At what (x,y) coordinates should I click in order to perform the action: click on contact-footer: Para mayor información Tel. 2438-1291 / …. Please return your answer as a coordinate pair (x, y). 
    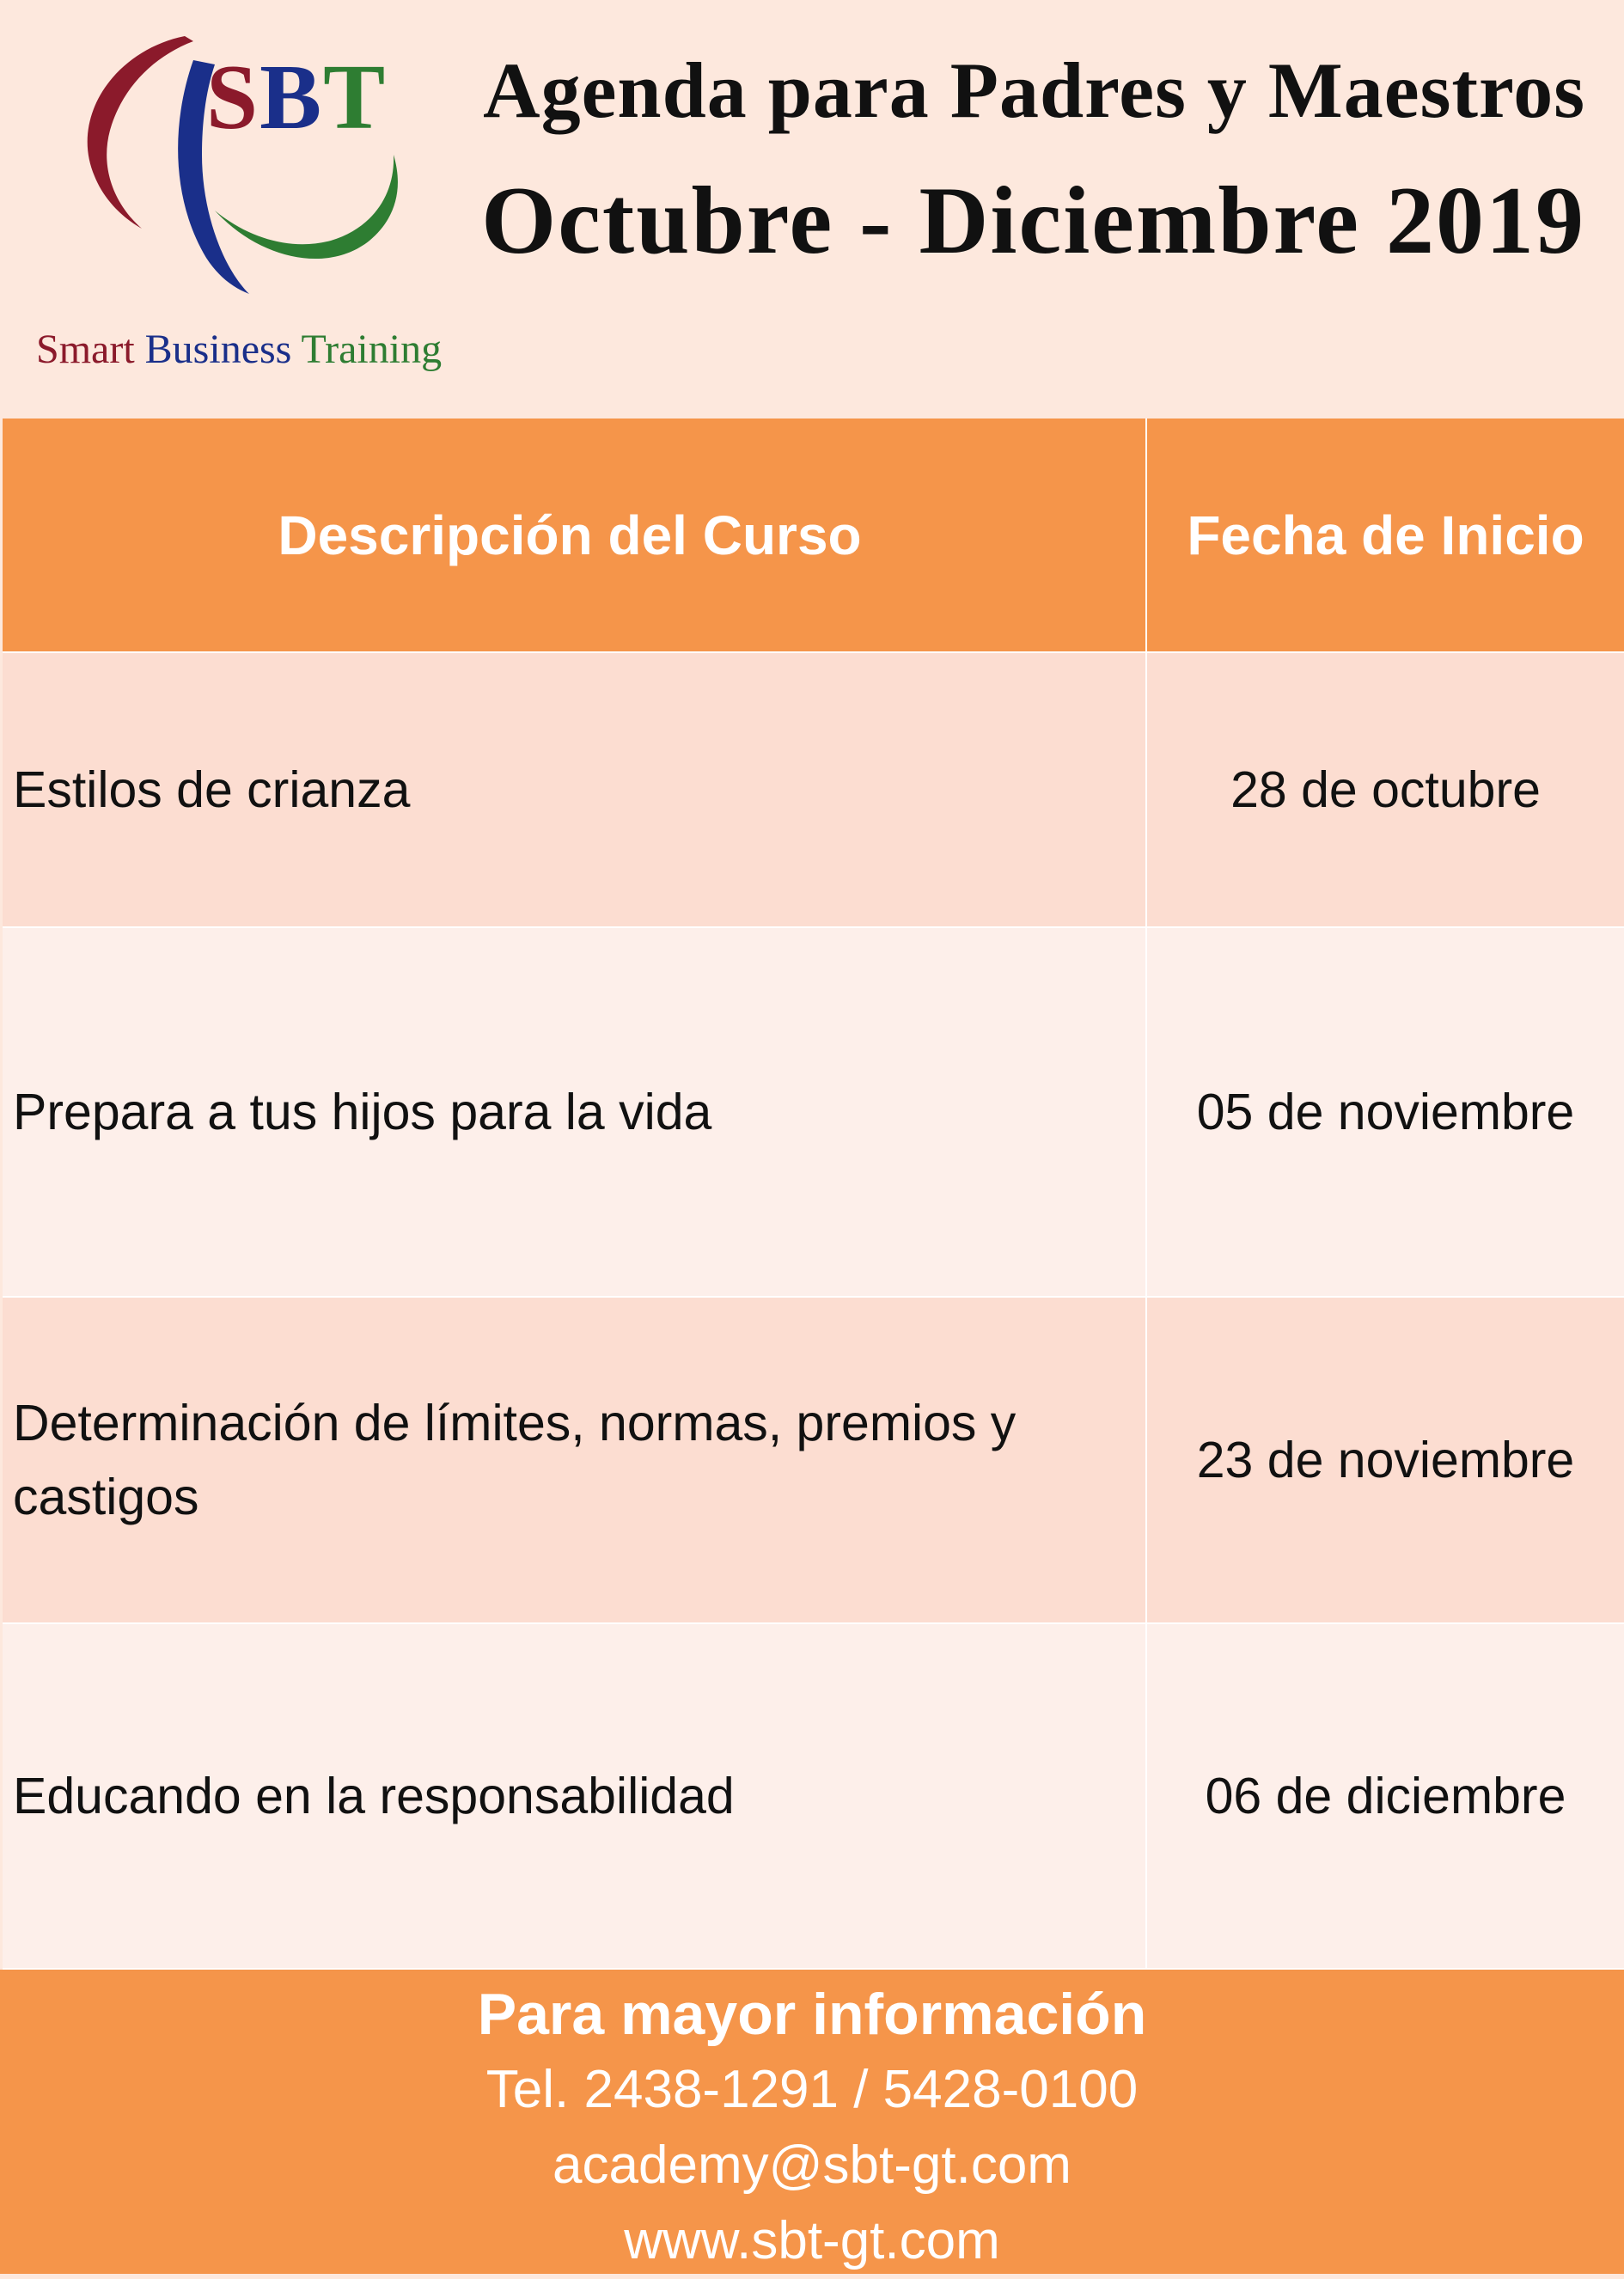
    Looking at the image, I should click on (812, 2122).